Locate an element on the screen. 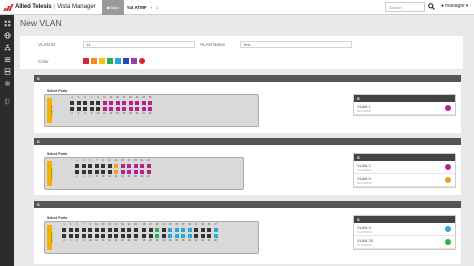 This screenshot has width=474, height=266. breadcrumb-device: Yat ATMF is located at coordinates (137, 7).